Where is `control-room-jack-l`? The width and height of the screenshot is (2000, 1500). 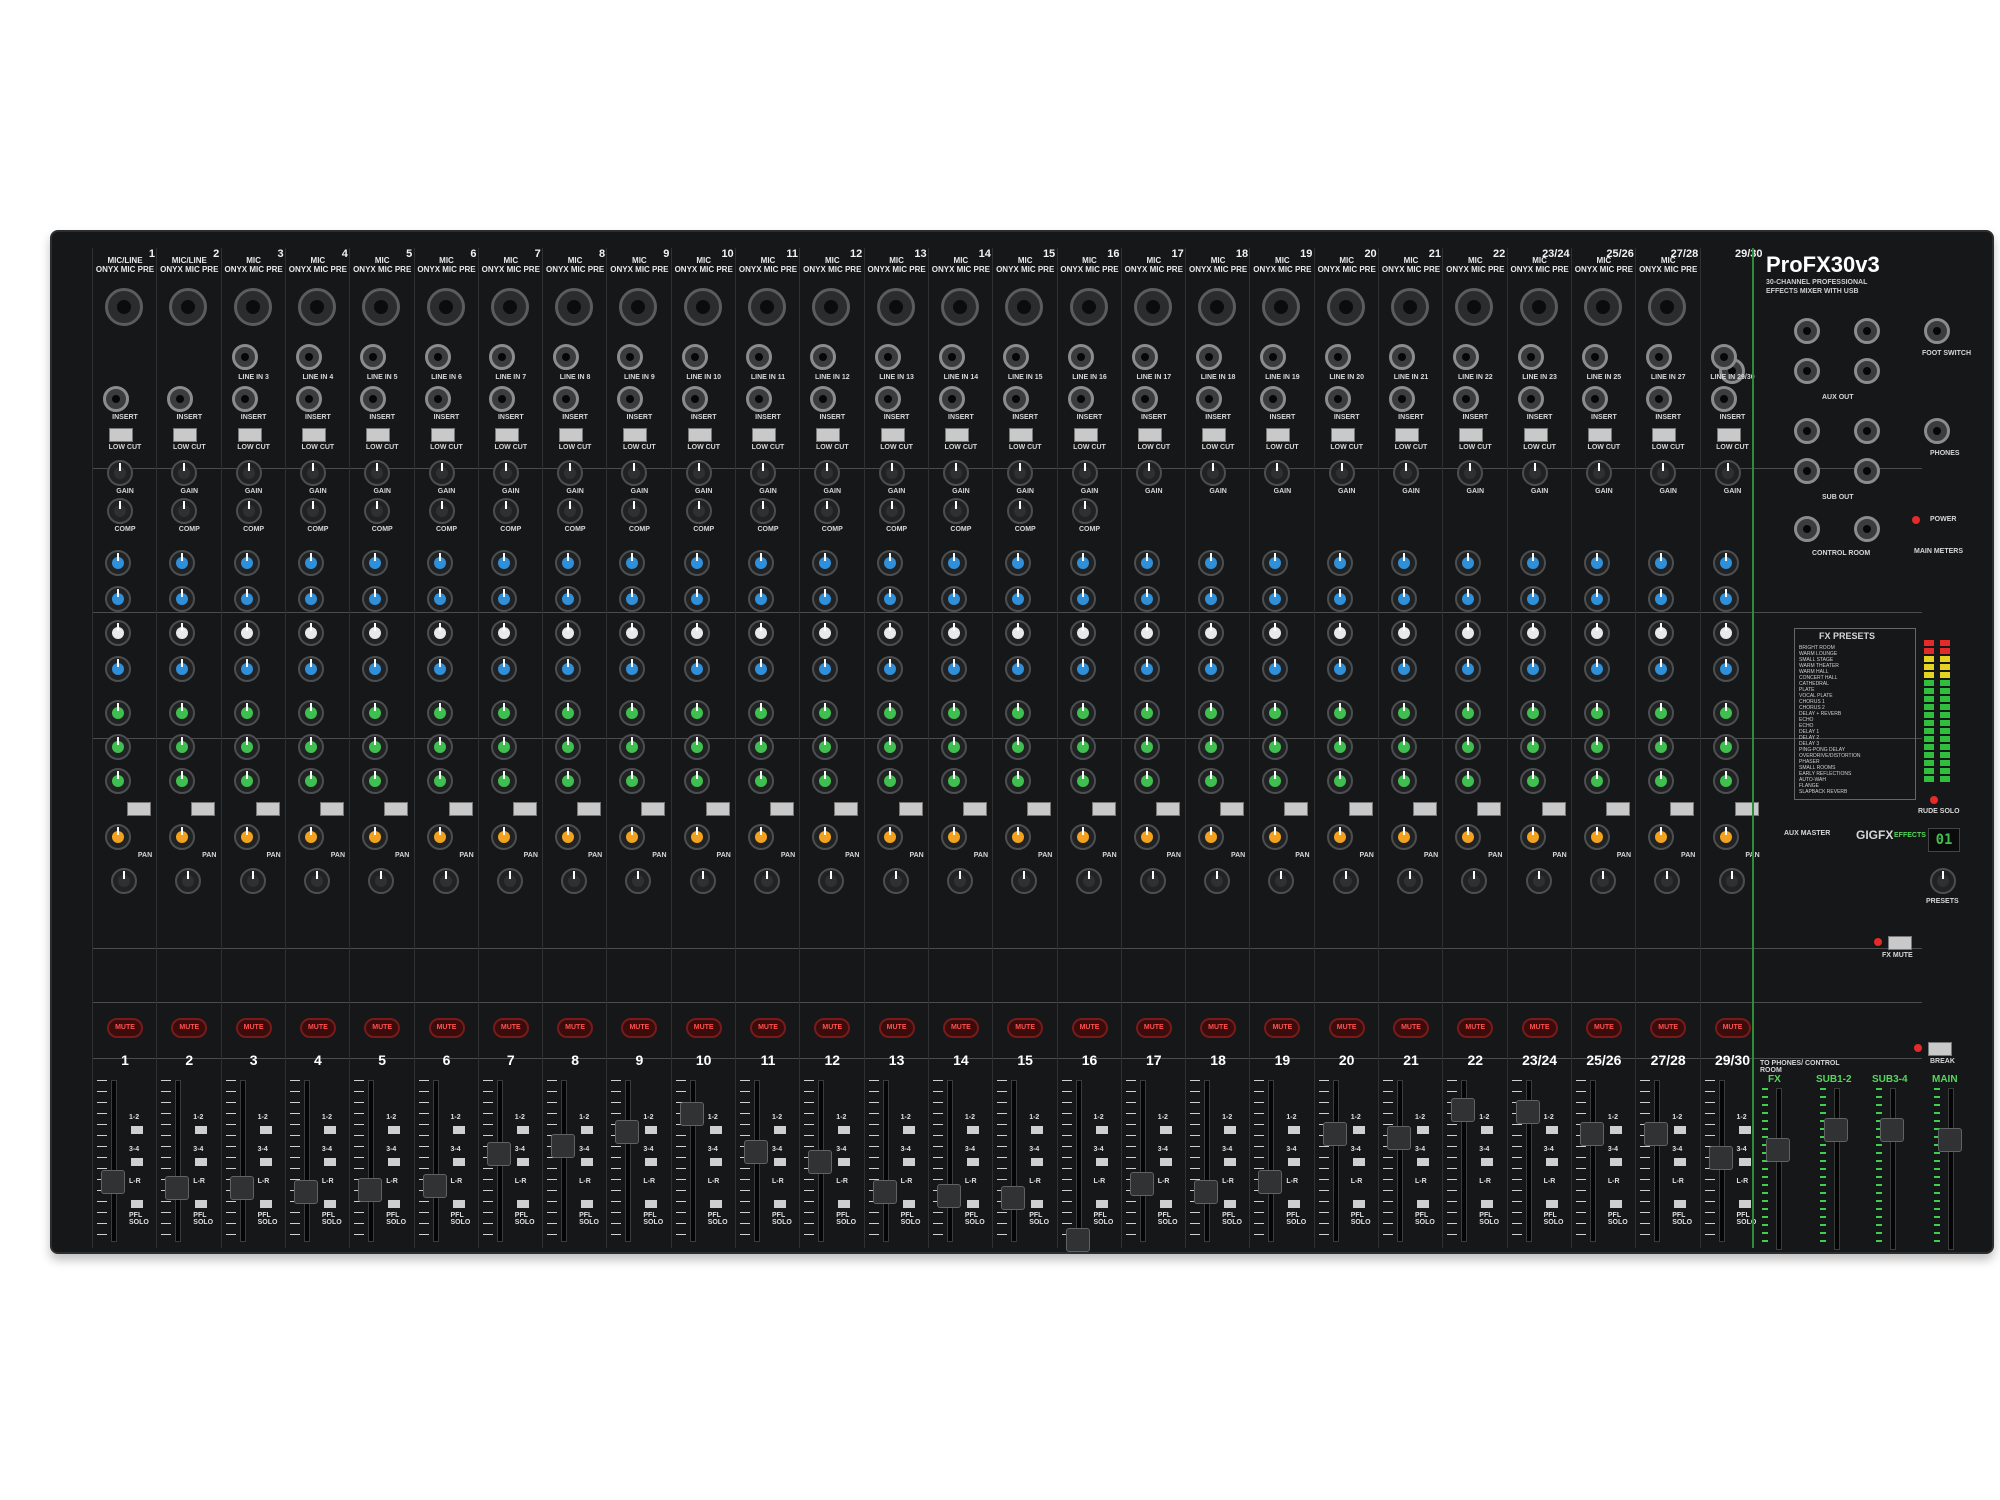
control-room-jack-l is located at coordinates (1807, 529).